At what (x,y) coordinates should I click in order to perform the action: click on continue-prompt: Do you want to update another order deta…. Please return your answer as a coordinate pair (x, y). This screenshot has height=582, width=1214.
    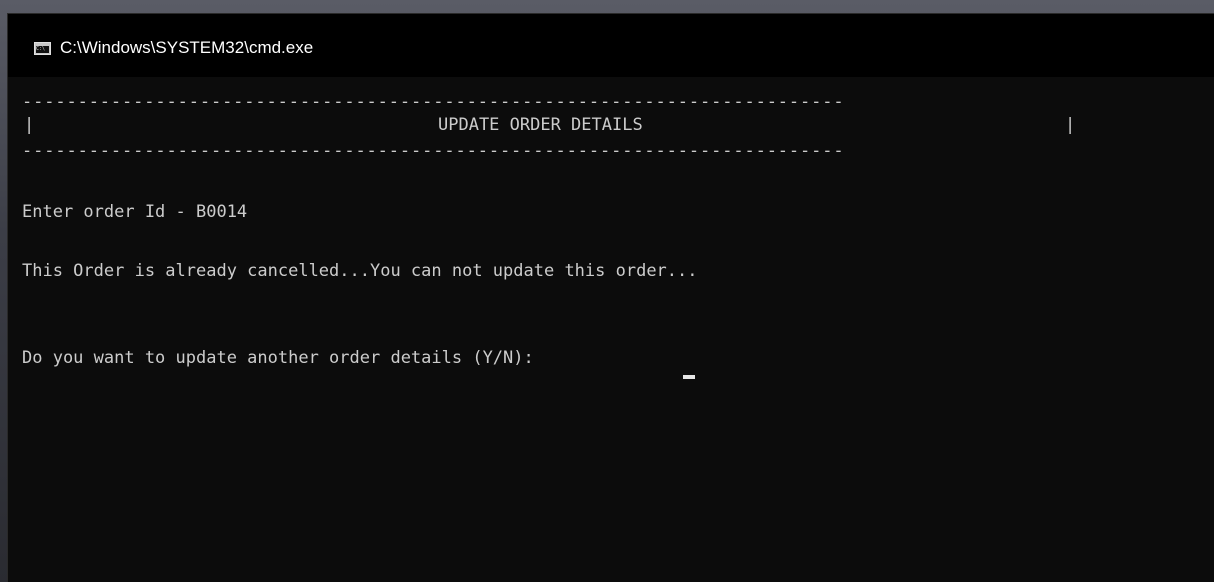
    Looking at the image, I should click on (283, 358).